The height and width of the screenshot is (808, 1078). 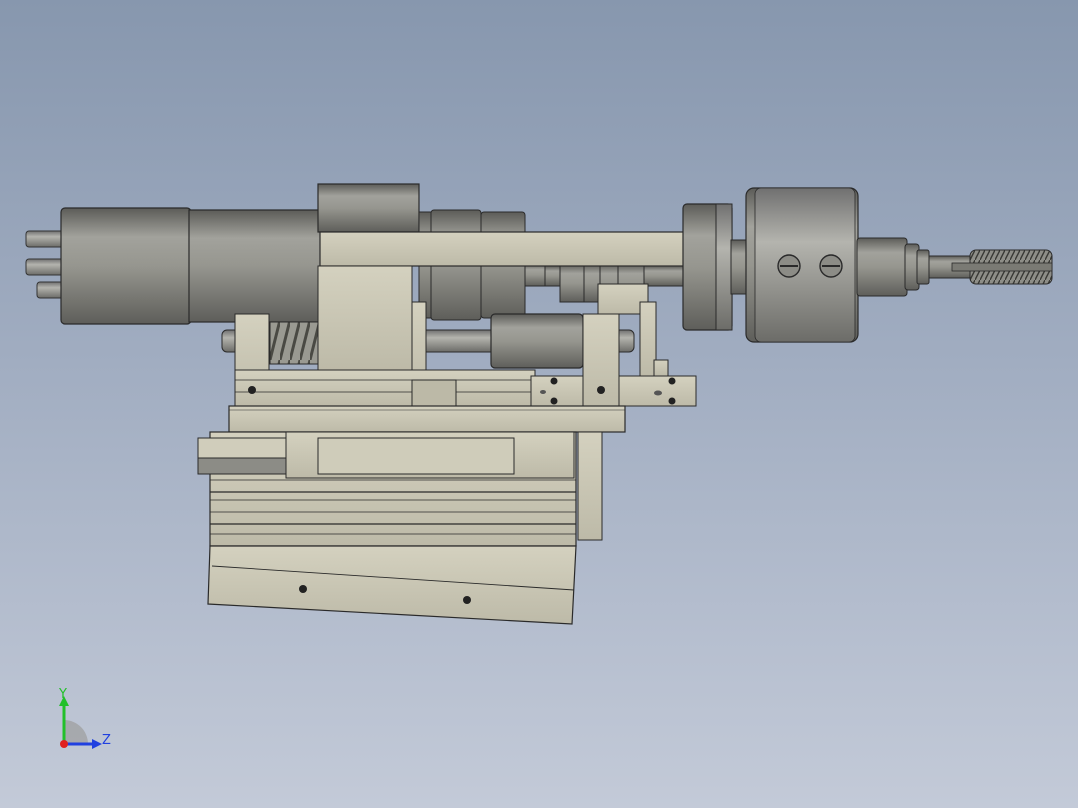 I want to click on lower-slide-cylinder, so click(x=400, y=489).